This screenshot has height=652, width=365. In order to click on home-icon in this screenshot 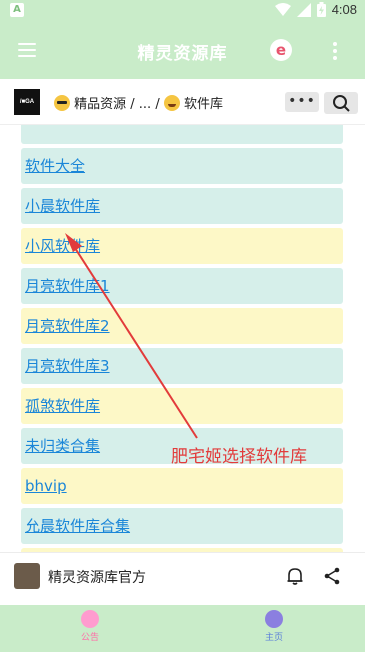, I will do `click(274, 619)`.